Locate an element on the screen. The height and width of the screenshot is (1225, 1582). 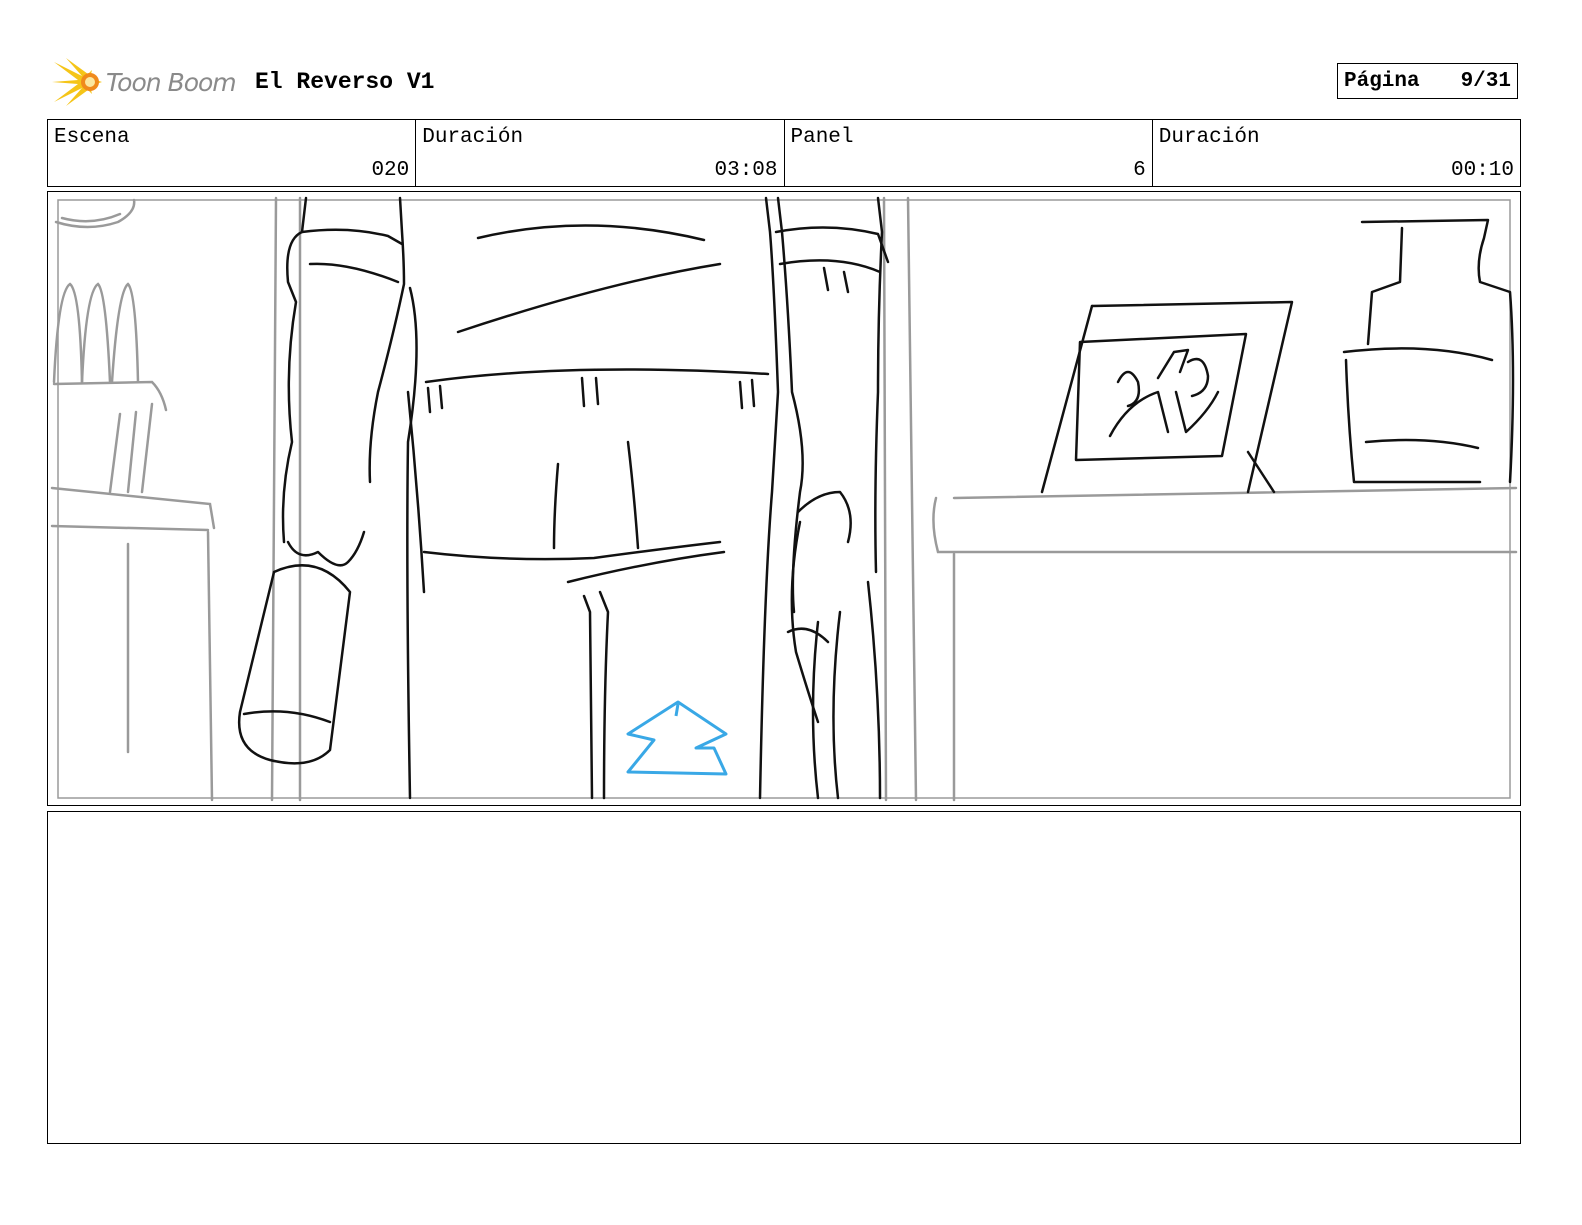
panel-duration-value: 00:10 is located at coordinates (1482, 170).